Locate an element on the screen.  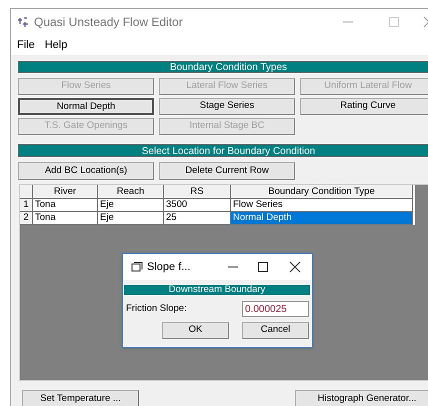
section-header: Boundary Condition Types is located at coordinates (223, 67).